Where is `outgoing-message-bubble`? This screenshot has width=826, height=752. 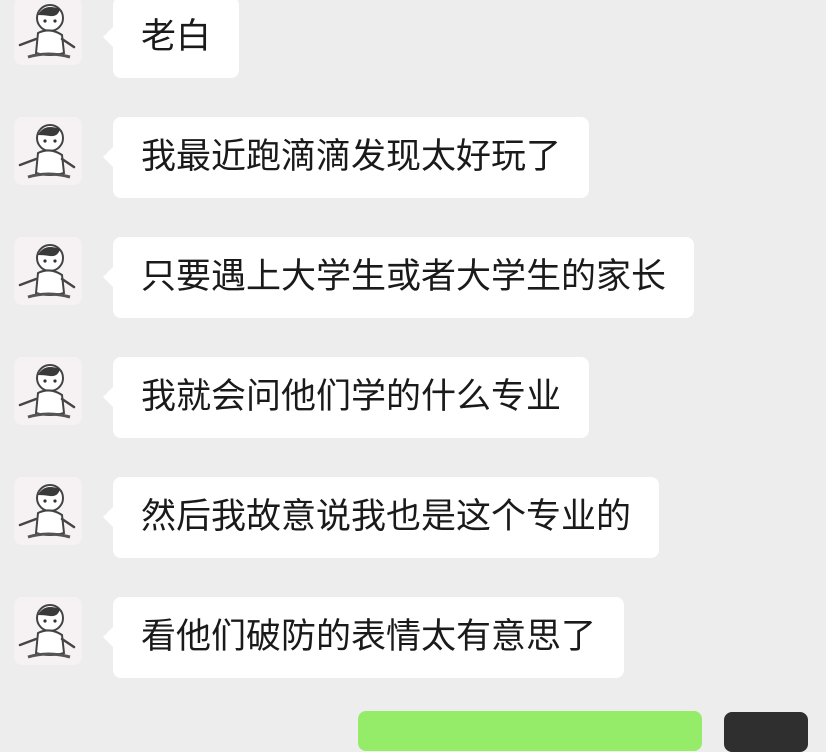 outgoing-message-bubble is located at coordinates (530, 731).